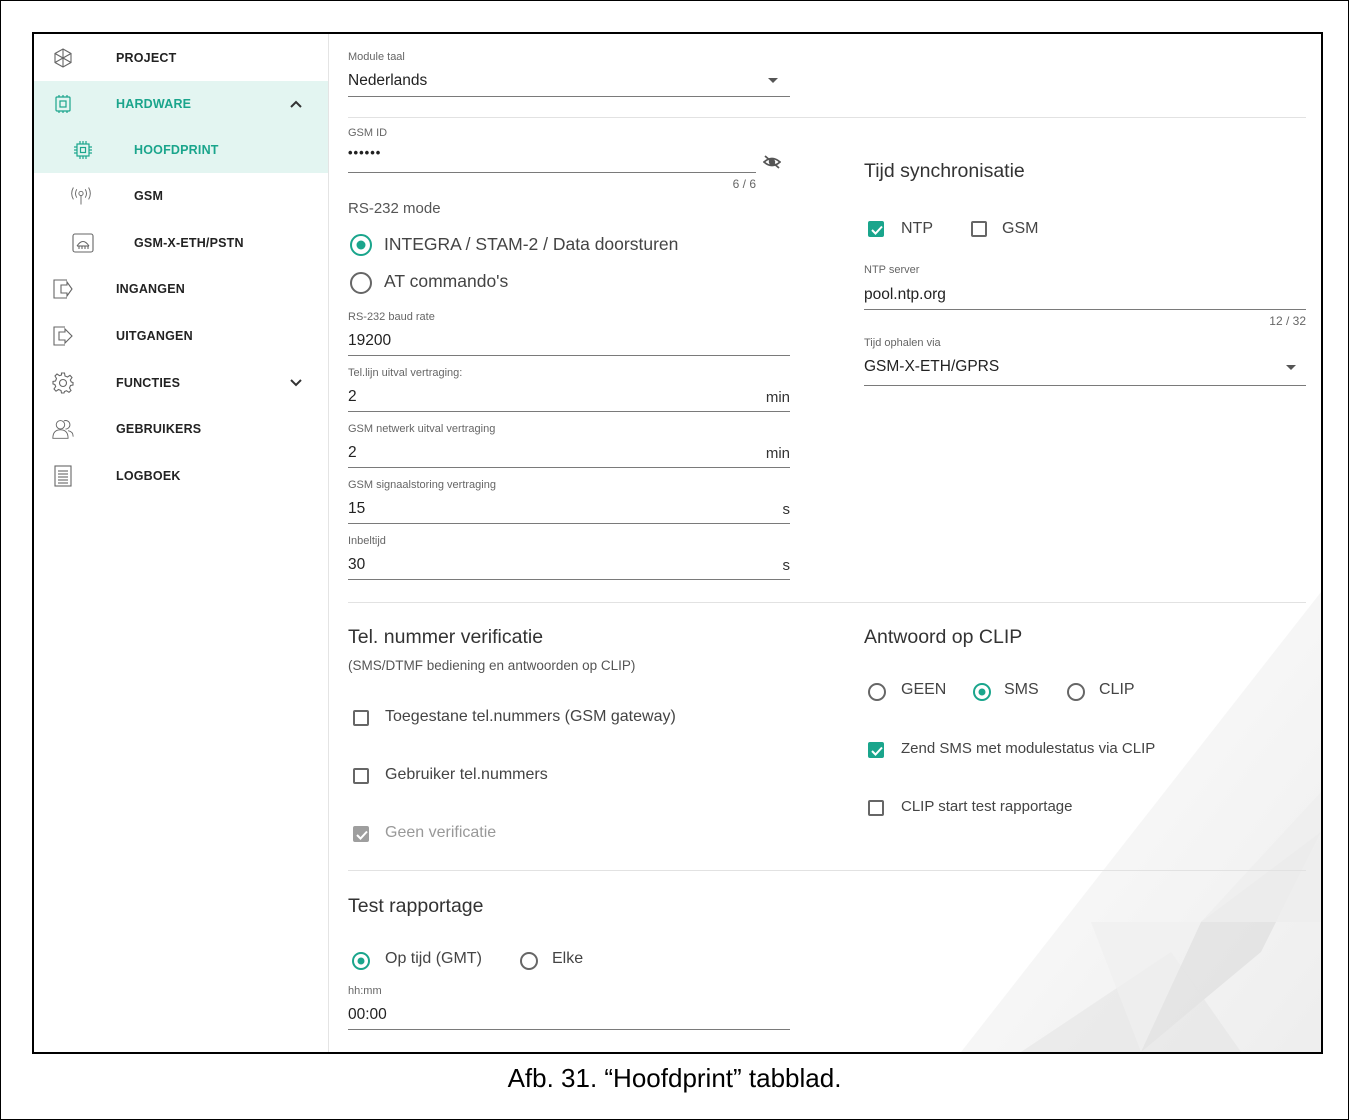  I want to click on inbeltijd-input: 30, so click(356, 565).